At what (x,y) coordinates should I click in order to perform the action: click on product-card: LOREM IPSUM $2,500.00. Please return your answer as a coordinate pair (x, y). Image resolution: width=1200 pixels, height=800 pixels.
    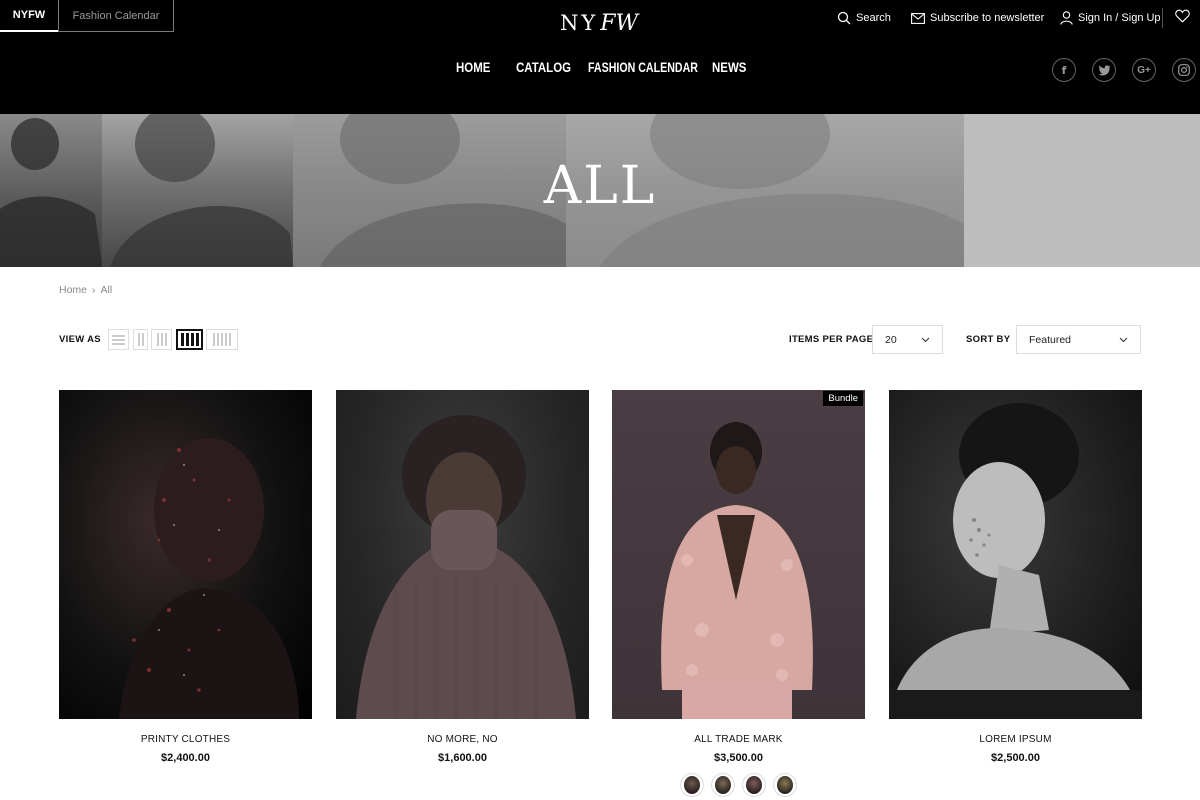
    Looking at the image, I should click on (1015, 577).